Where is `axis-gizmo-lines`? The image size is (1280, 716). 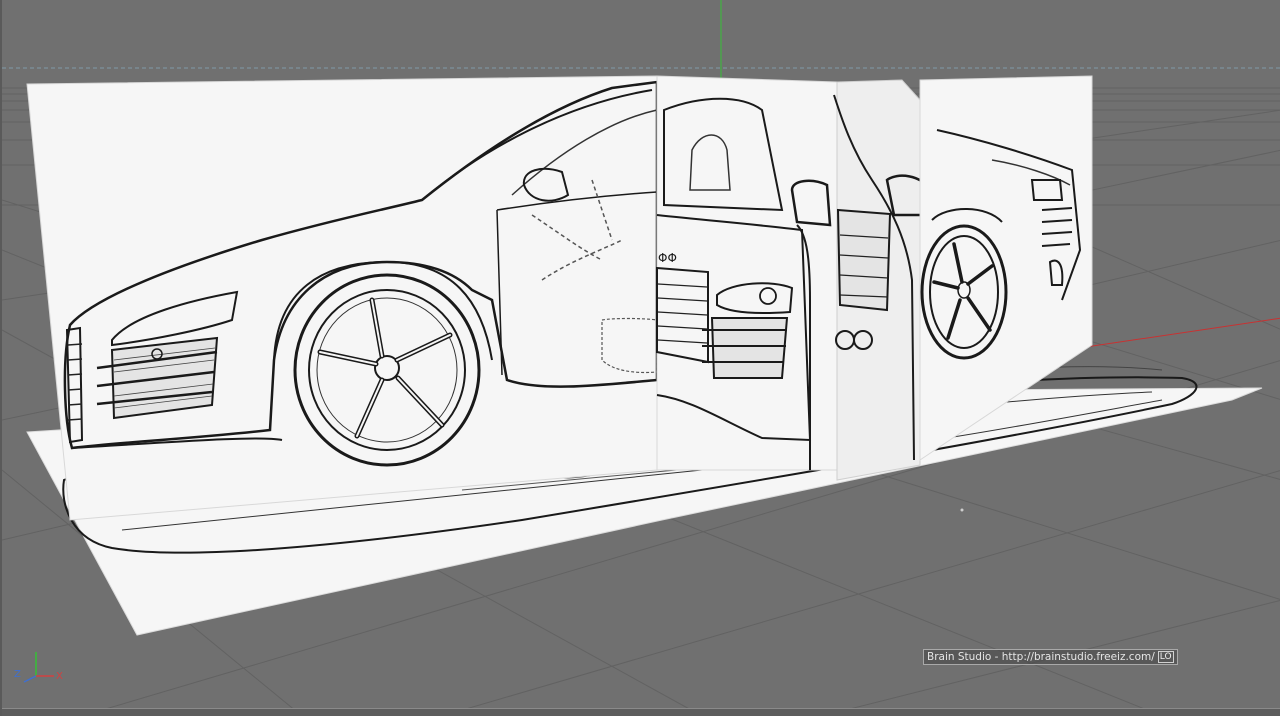 axis-gizmo-lines is located at coordinates (38, 667).